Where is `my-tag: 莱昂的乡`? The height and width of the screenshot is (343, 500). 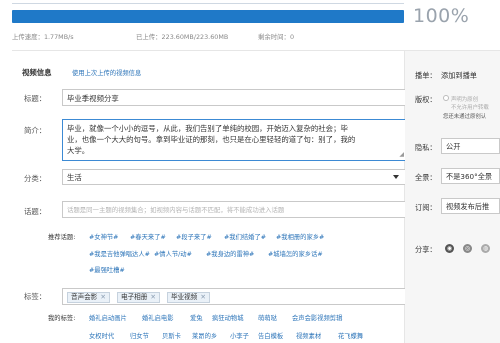 my-tag: 莱昂的乡 is located at coordinates (204, 335).